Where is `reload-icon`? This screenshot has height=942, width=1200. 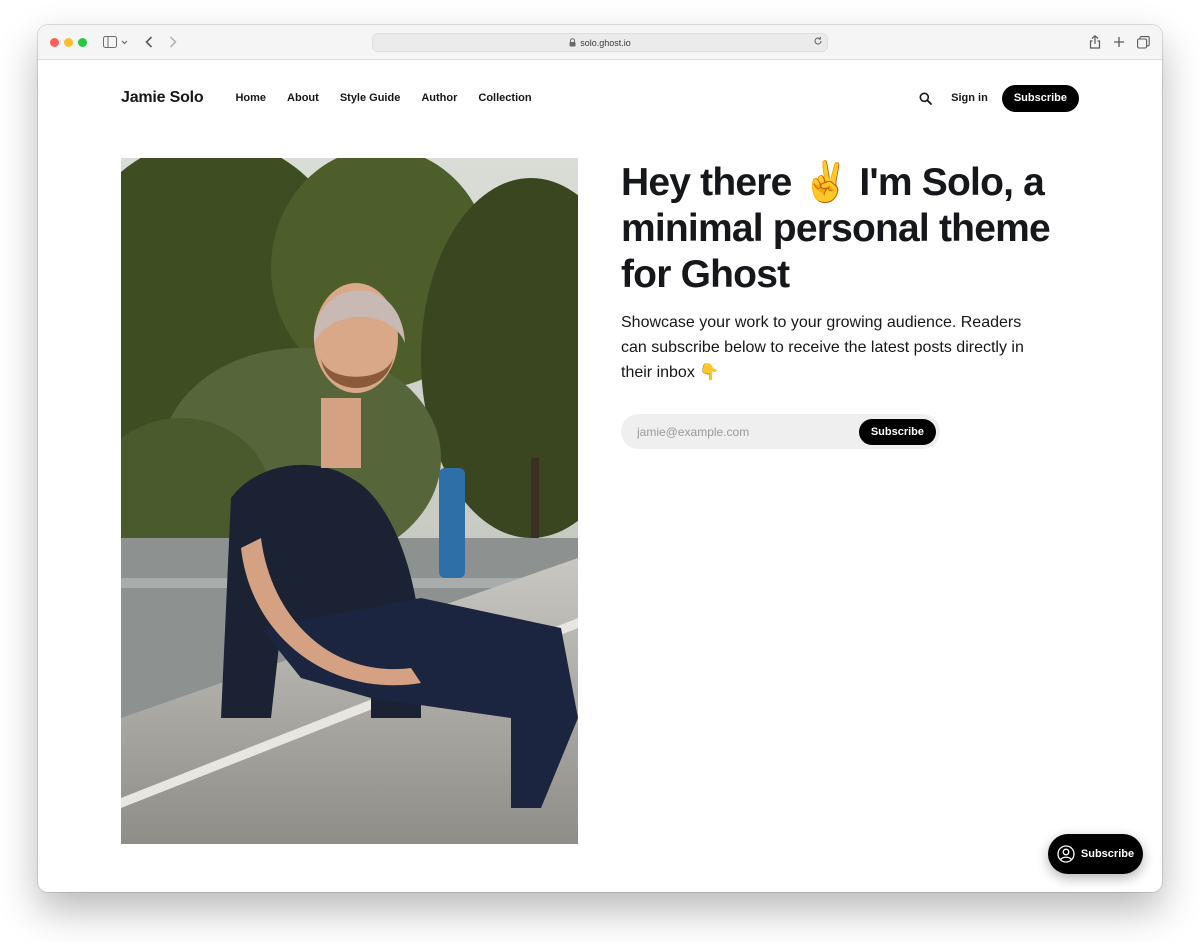
reload-icon is located at coordinates (818, 41).